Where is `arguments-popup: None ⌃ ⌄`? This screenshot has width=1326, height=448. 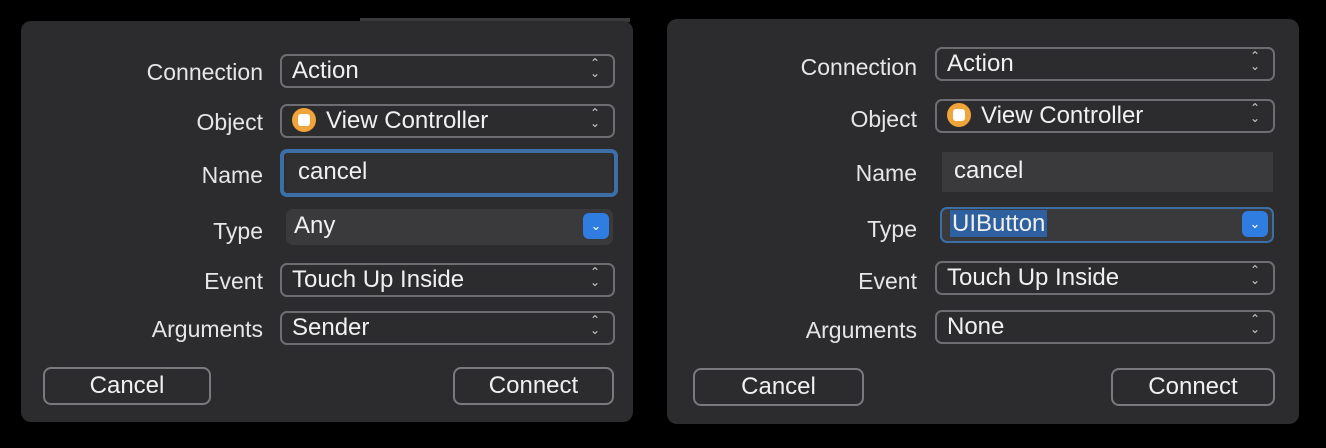 arguments-popup: None ⌃ ⌄ is located at coordinates (1105, 327).